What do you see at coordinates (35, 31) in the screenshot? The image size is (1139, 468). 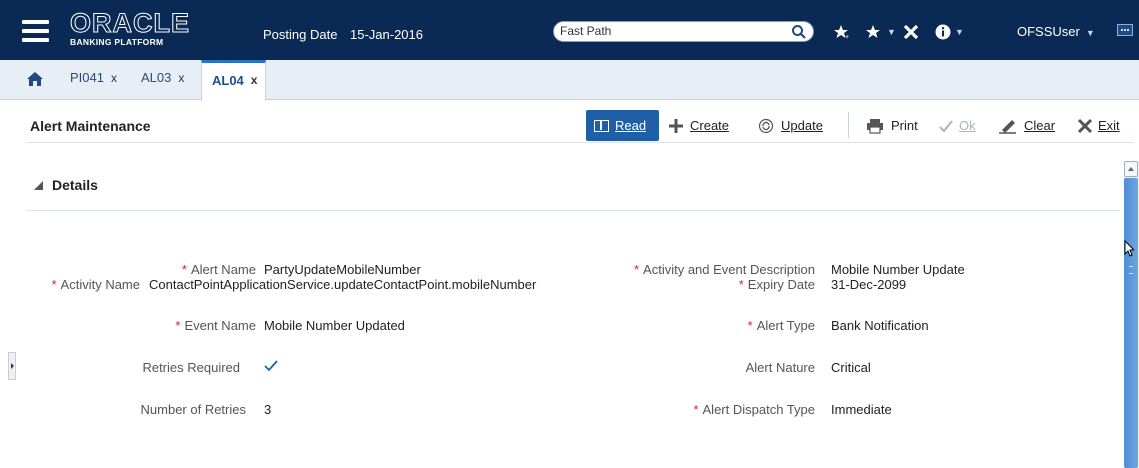 I see `menu-icon` at bounding box center [35, 31].